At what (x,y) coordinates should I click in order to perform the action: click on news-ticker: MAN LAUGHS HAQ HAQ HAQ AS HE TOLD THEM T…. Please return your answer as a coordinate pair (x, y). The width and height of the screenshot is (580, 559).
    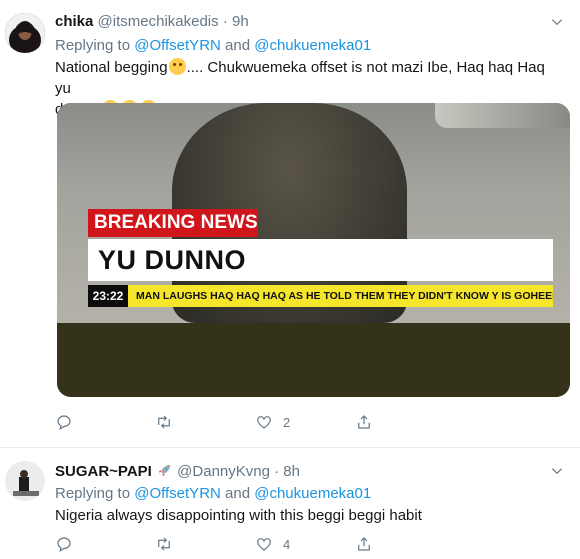
    Looking at the image, I should click on (340, 296).